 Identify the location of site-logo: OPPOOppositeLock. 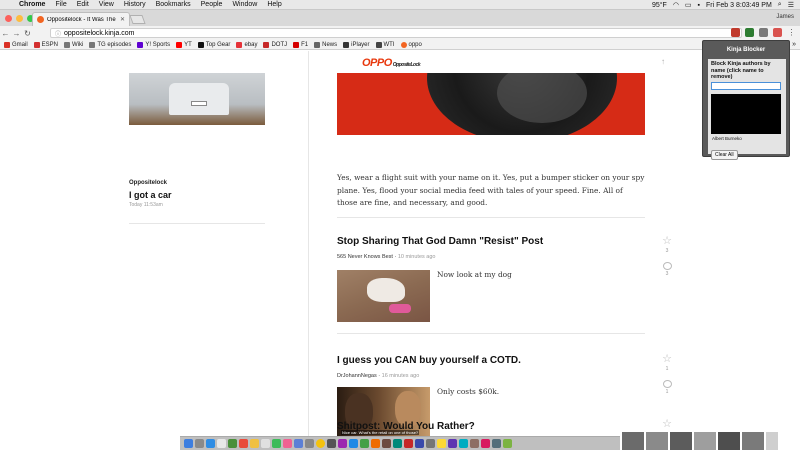
(391, 63).